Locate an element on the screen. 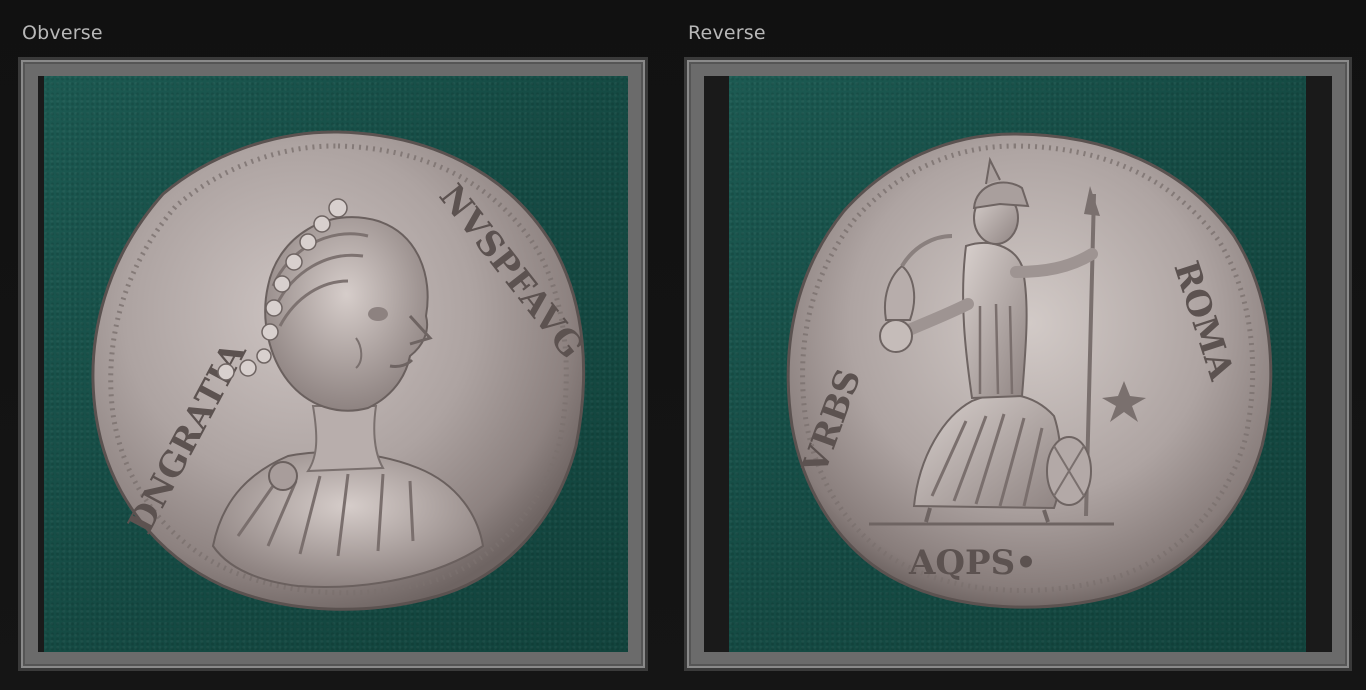 The width and height of the screenshot is (1366, 690). obverse-title: Obverse is located at coordinates (62, 33).